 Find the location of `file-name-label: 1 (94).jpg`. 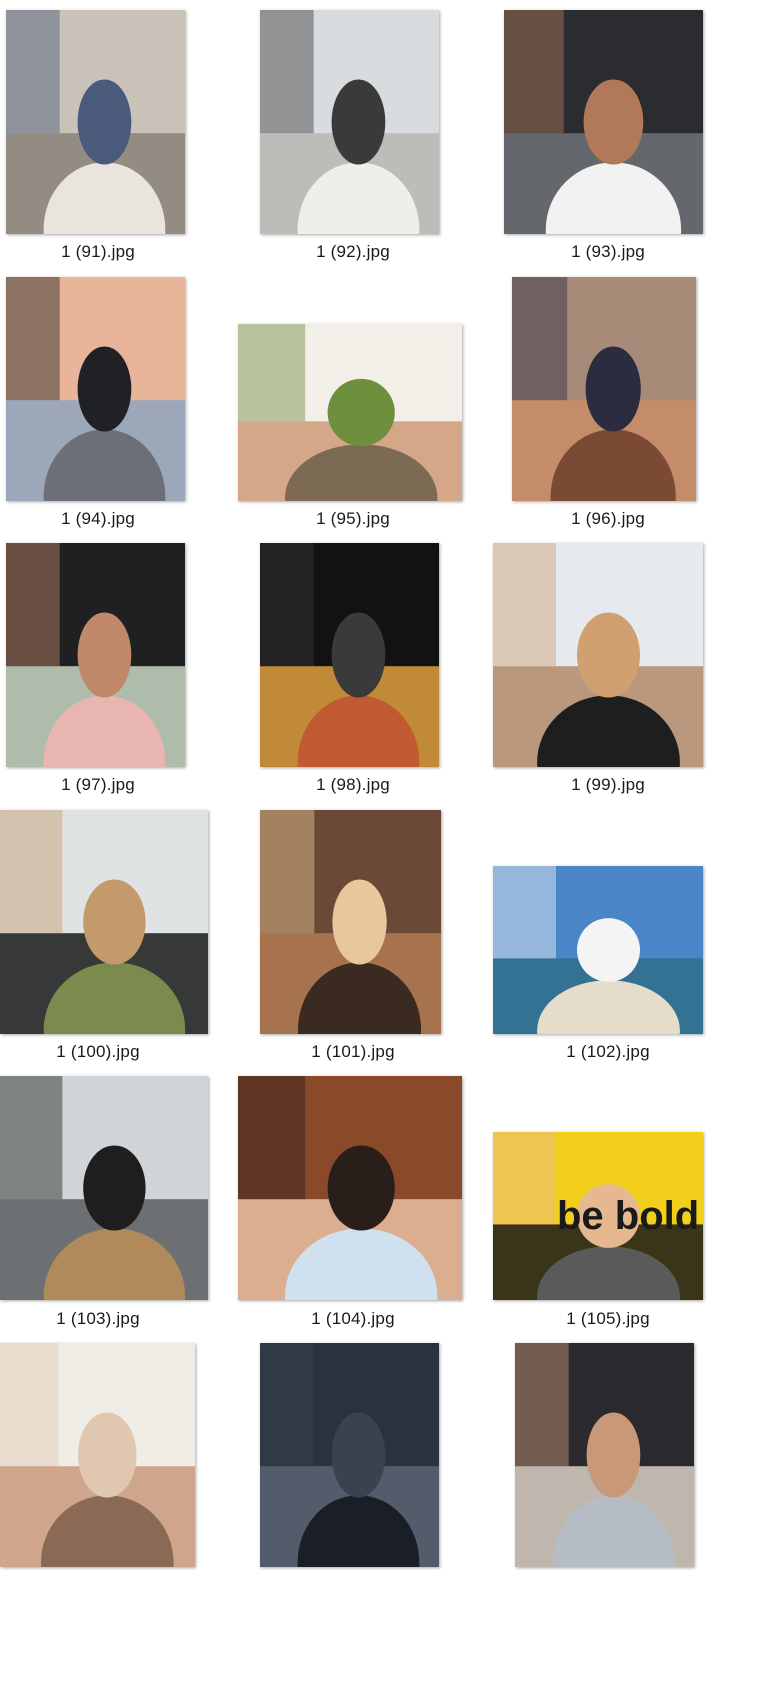

file-name-label: 1 (94).jpg is located at coordinates (98, 518).